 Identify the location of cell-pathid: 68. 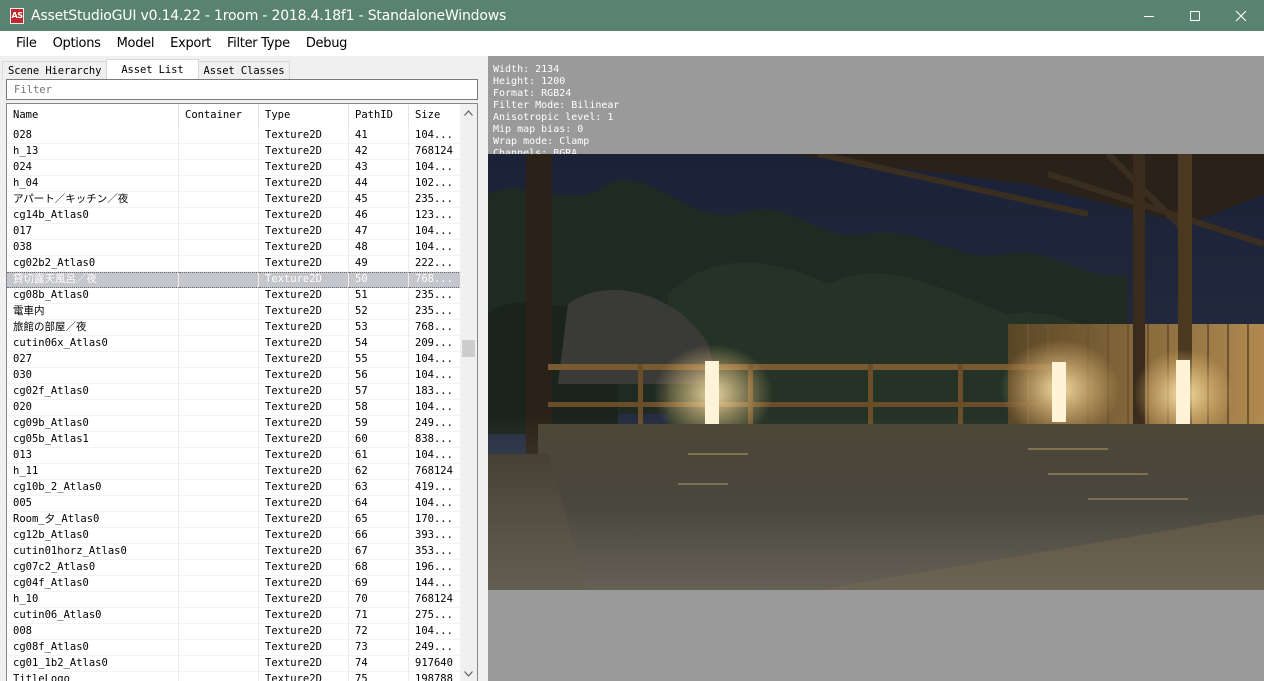
(379, 568).